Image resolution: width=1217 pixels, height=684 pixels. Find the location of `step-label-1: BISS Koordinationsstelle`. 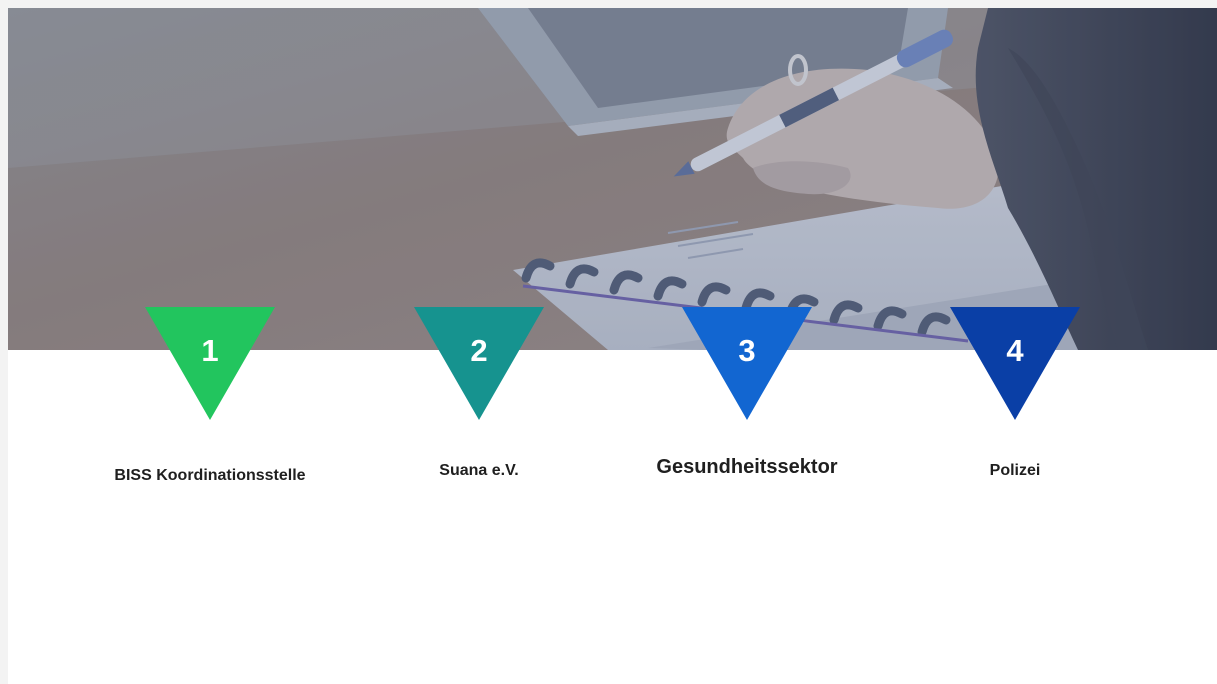

step-label-1: BISS Koordinationsstelle is located at coordinates (210, 475).